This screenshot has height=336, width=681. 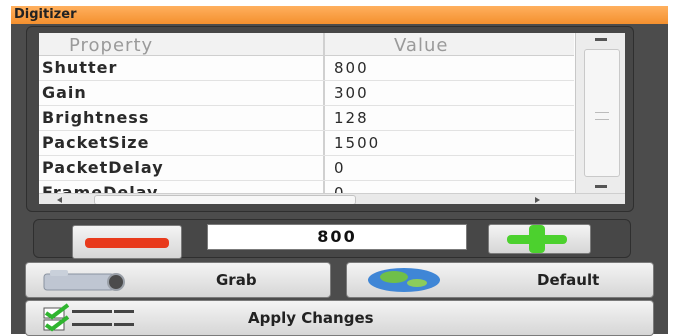 I want to click on horizontal-scrollbar, so click(x=332, y=198).